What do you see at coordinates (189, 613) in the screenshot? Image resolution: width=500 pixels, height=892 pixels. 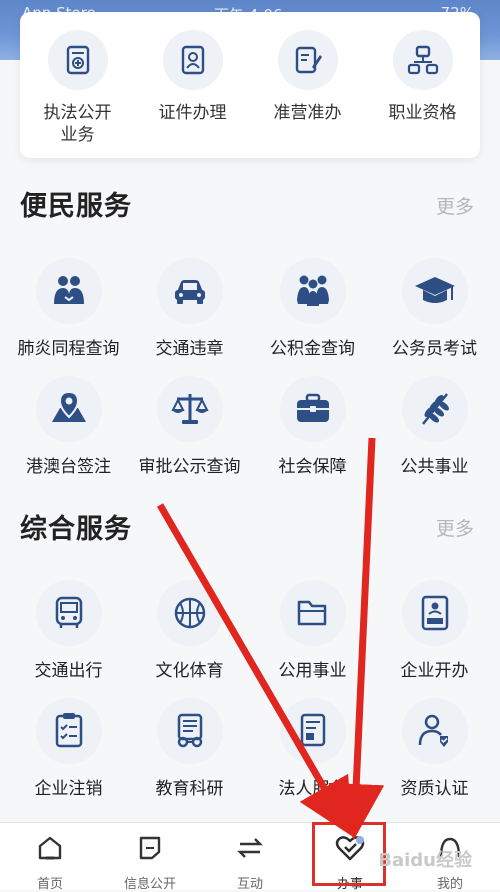 I see `basketball-icon` at bounding box center [189, 613].